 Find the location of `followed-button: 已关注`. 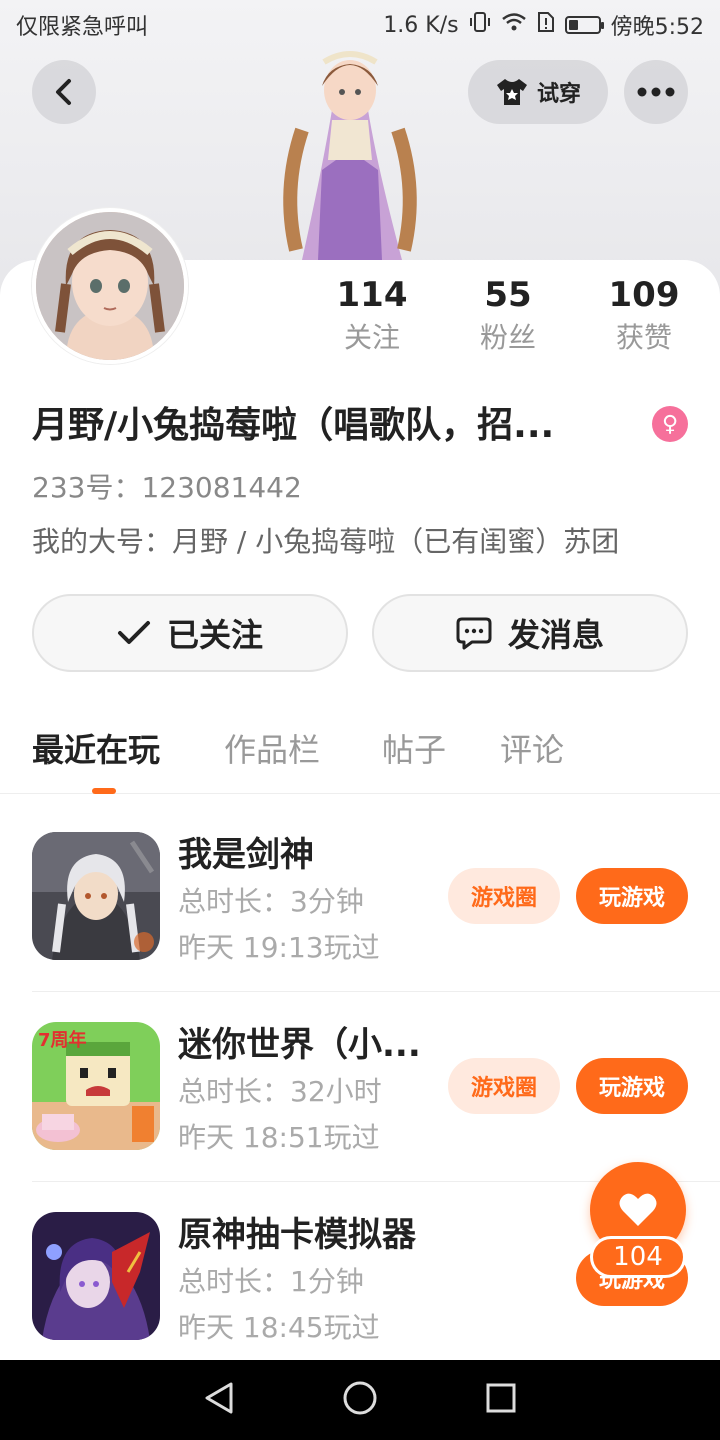

followed-button: 已关注 is located at coordinates (190, 633).